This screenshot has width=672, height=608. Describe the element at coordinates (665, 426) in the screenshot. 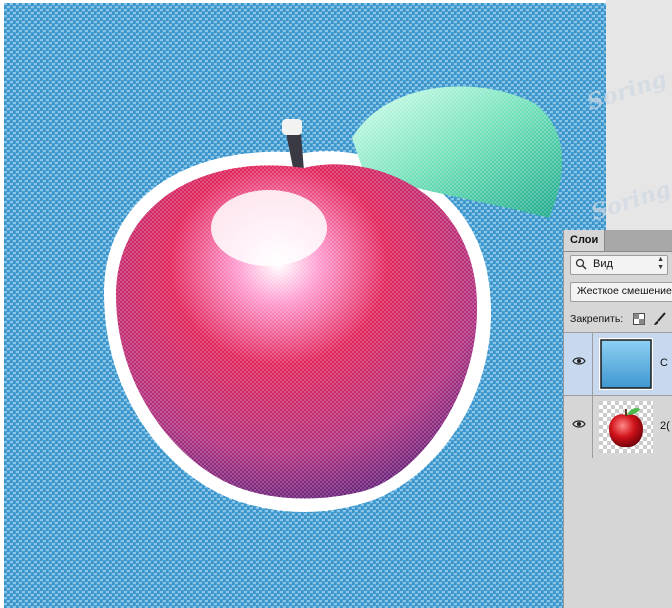

I see `layer-name: 2(` at that location.